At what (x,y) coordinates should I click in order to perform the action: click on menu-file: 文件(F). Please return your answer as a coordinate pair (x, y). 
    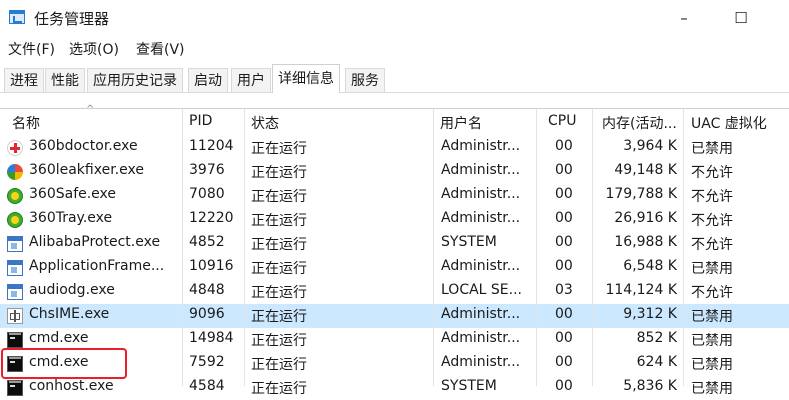
    Looking at the image, I should click on (31, 49).